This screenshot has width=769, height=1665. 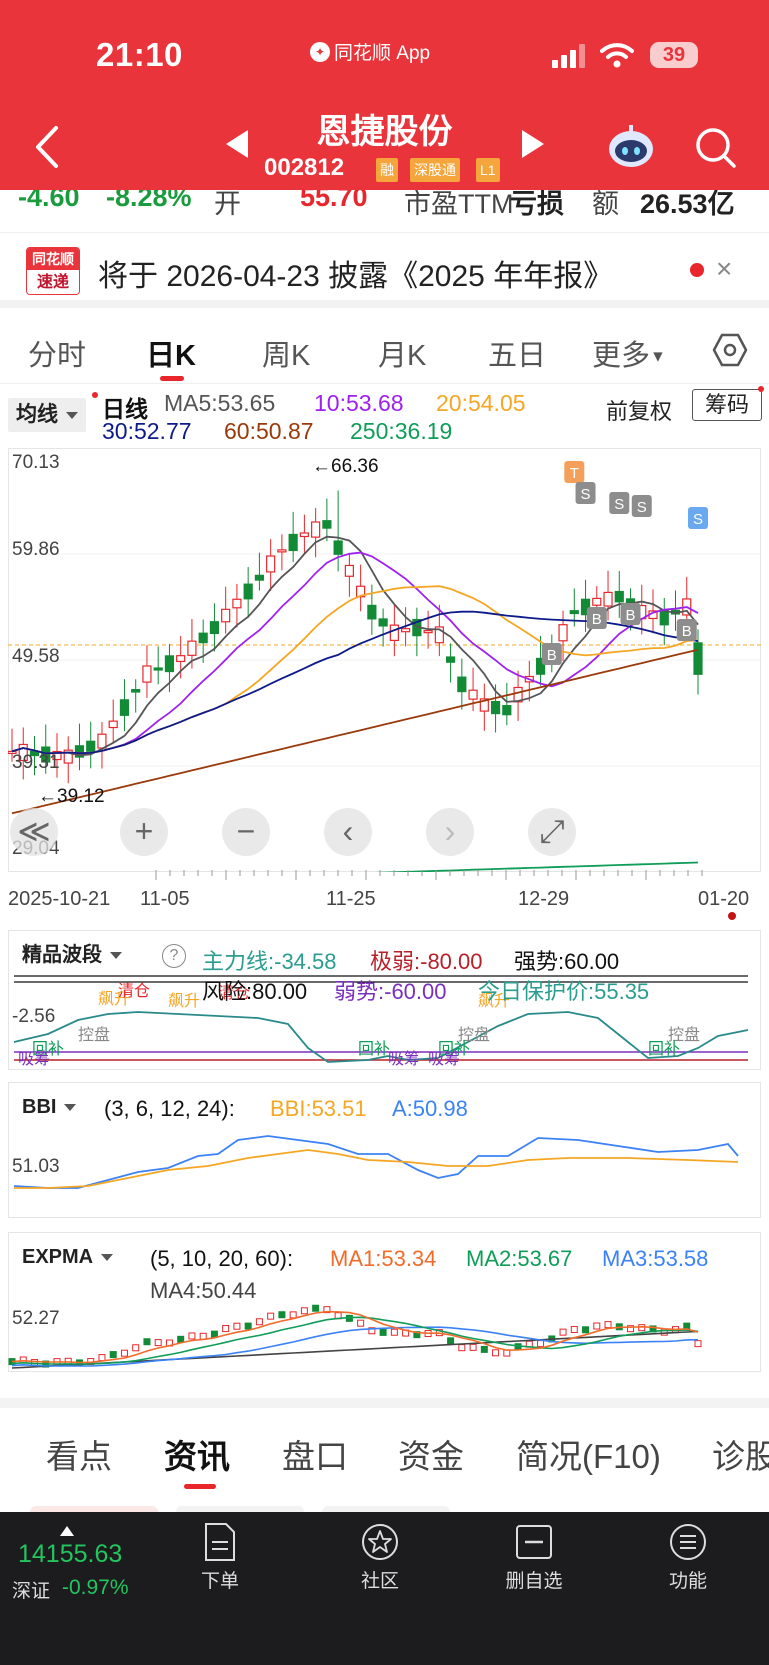 What do you see at coordinates (49, 201) in the screenshot?
I see `price-change: -4.60` at bounding box center [49, 201].